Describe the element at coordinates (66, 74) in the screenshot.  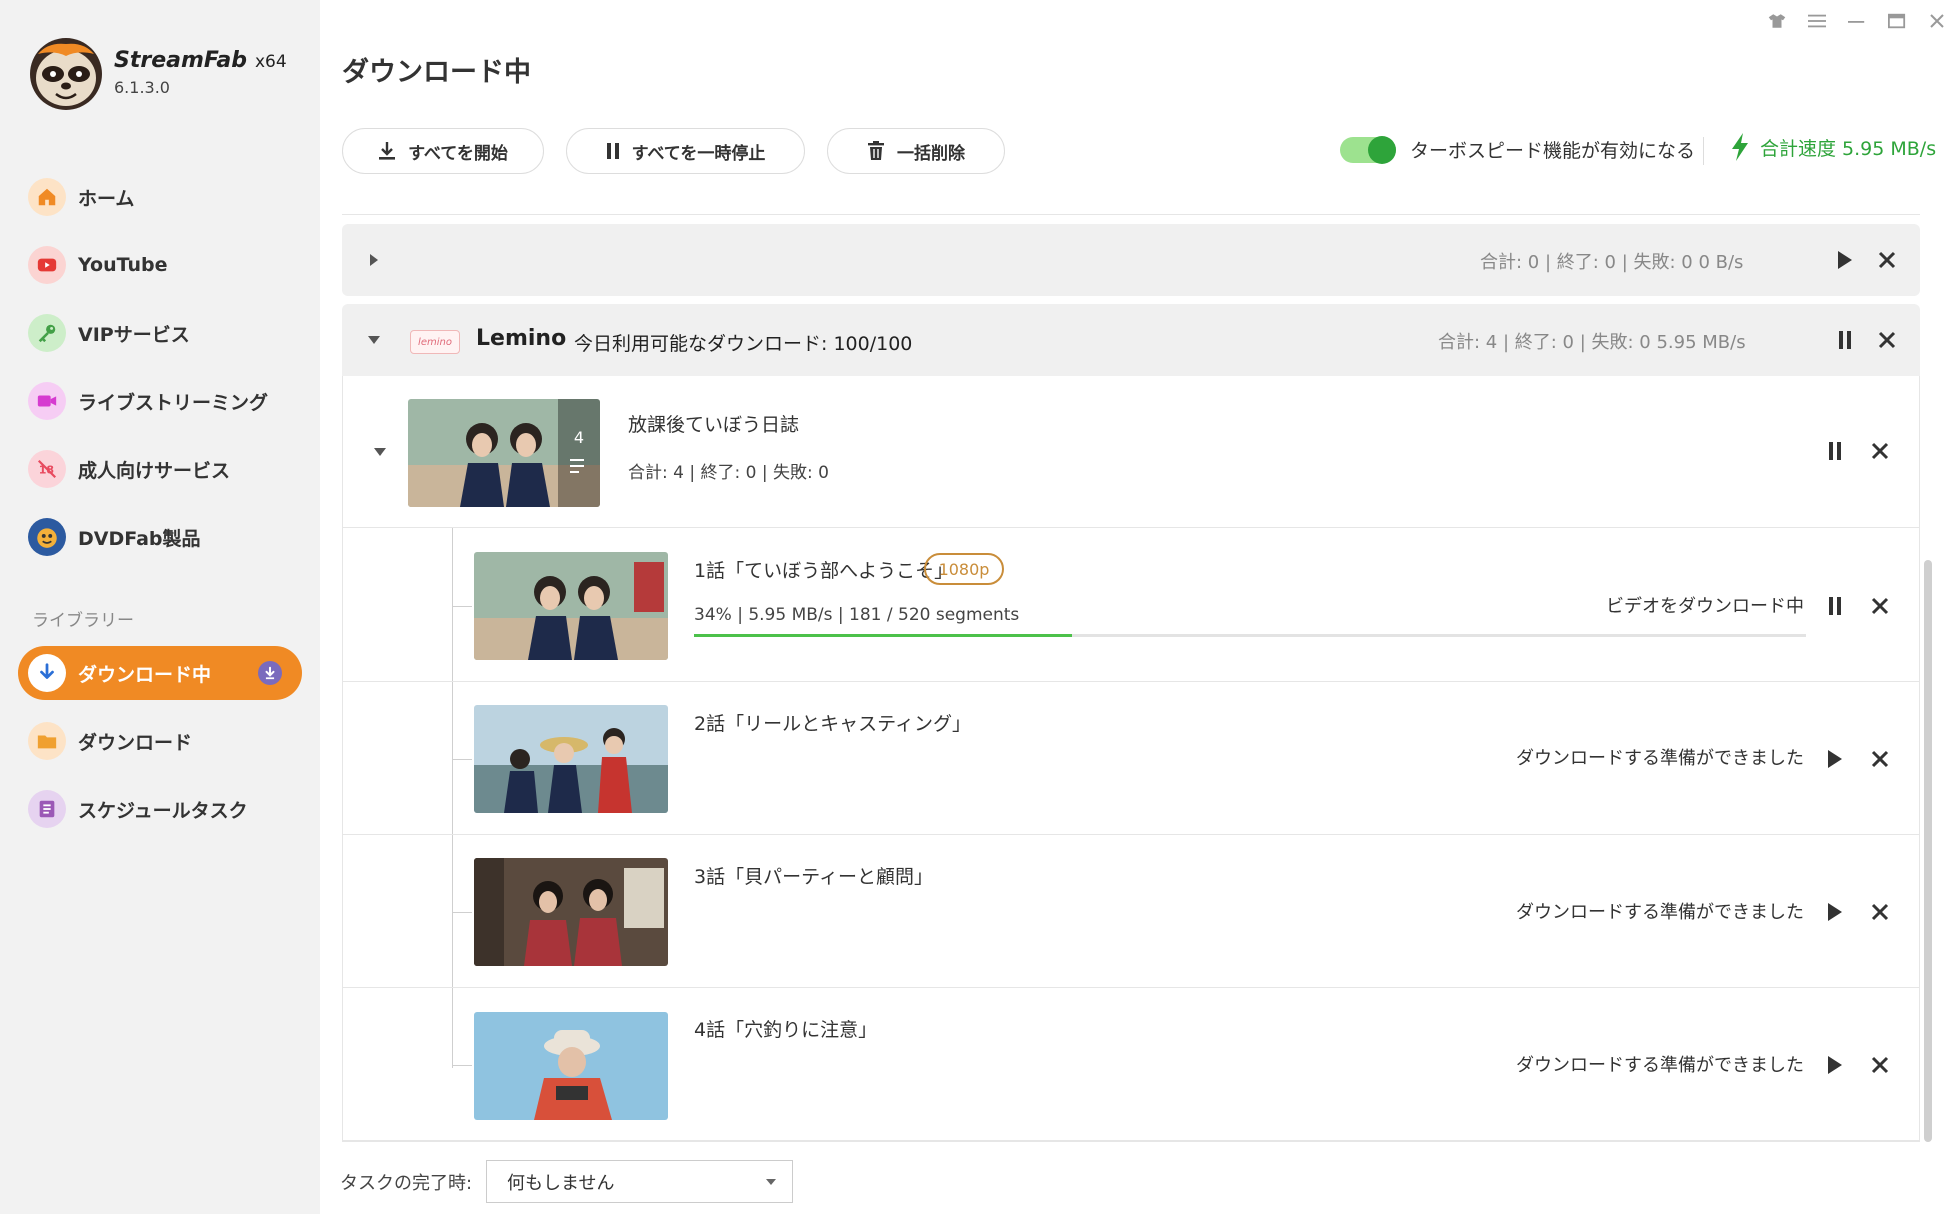
I see `streamfab-logo` at that location.